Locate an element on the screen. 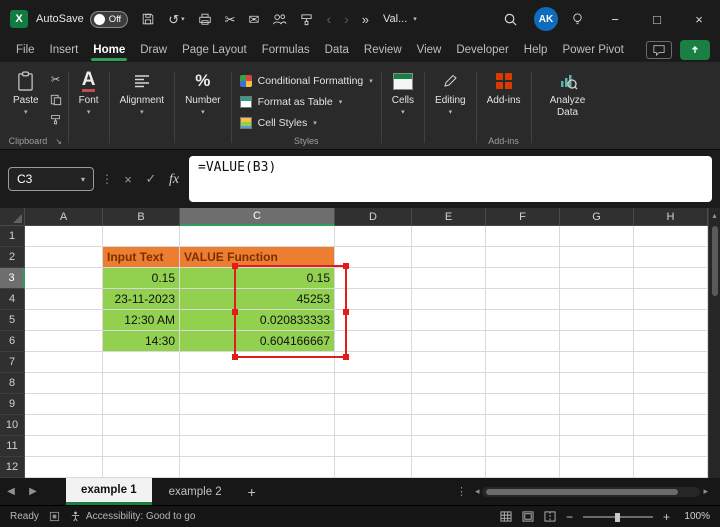 The width and height of the screenshot is (720, 527). cell-D5 is located at coordinates (373, 320).